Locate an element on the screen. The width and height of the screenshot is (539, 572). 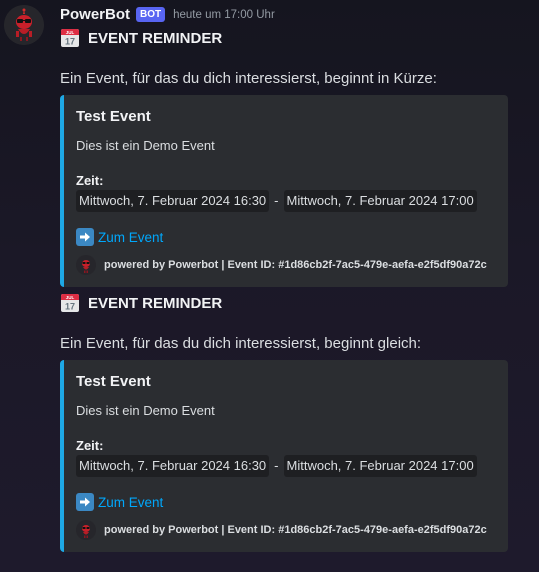
author-avatar is located at coordinates (24, 25).